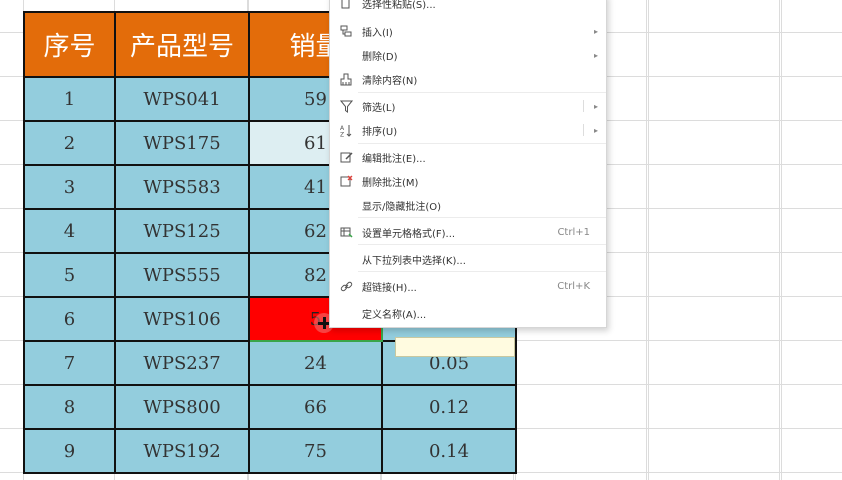 This screenshot has height=480, width=842. What do you see at coordinates (455, 347) in the screenshot?
I see `cell-input-tooltip` at bounding box center [455, 347].